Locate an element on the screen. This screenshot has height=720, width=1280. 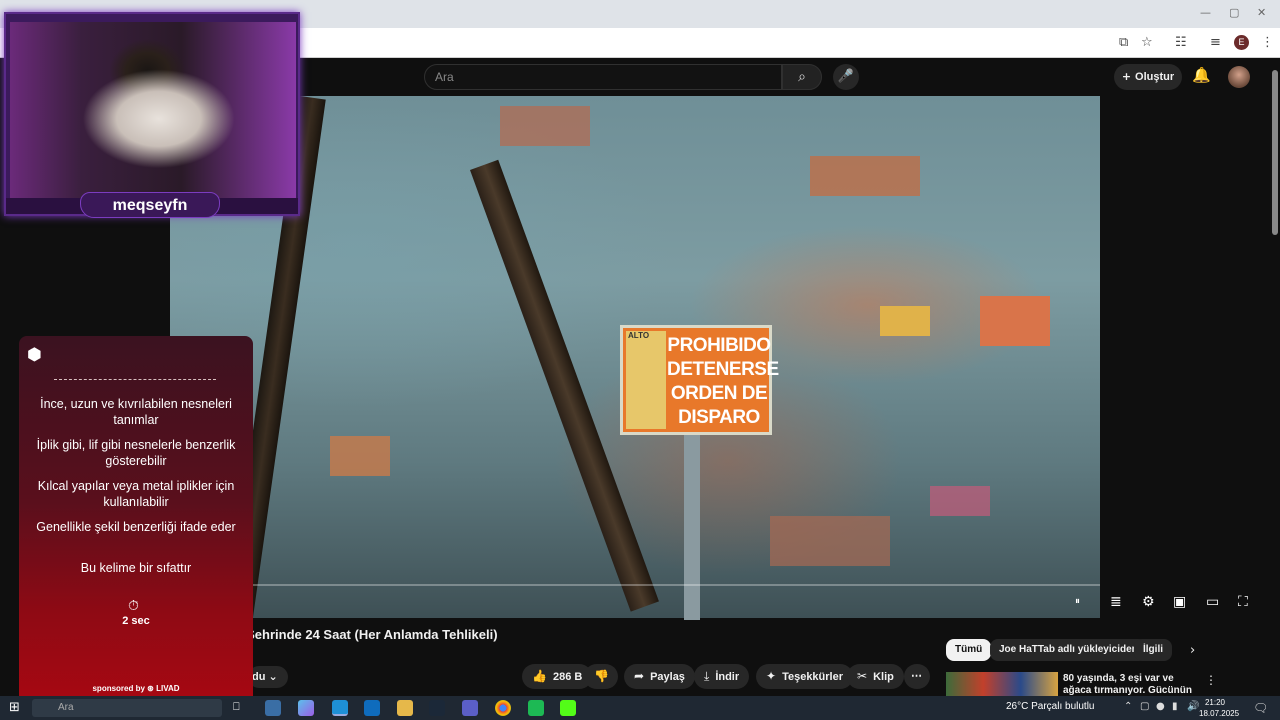
download-button: ⤓ İndir is located at coordinates (722, 676).